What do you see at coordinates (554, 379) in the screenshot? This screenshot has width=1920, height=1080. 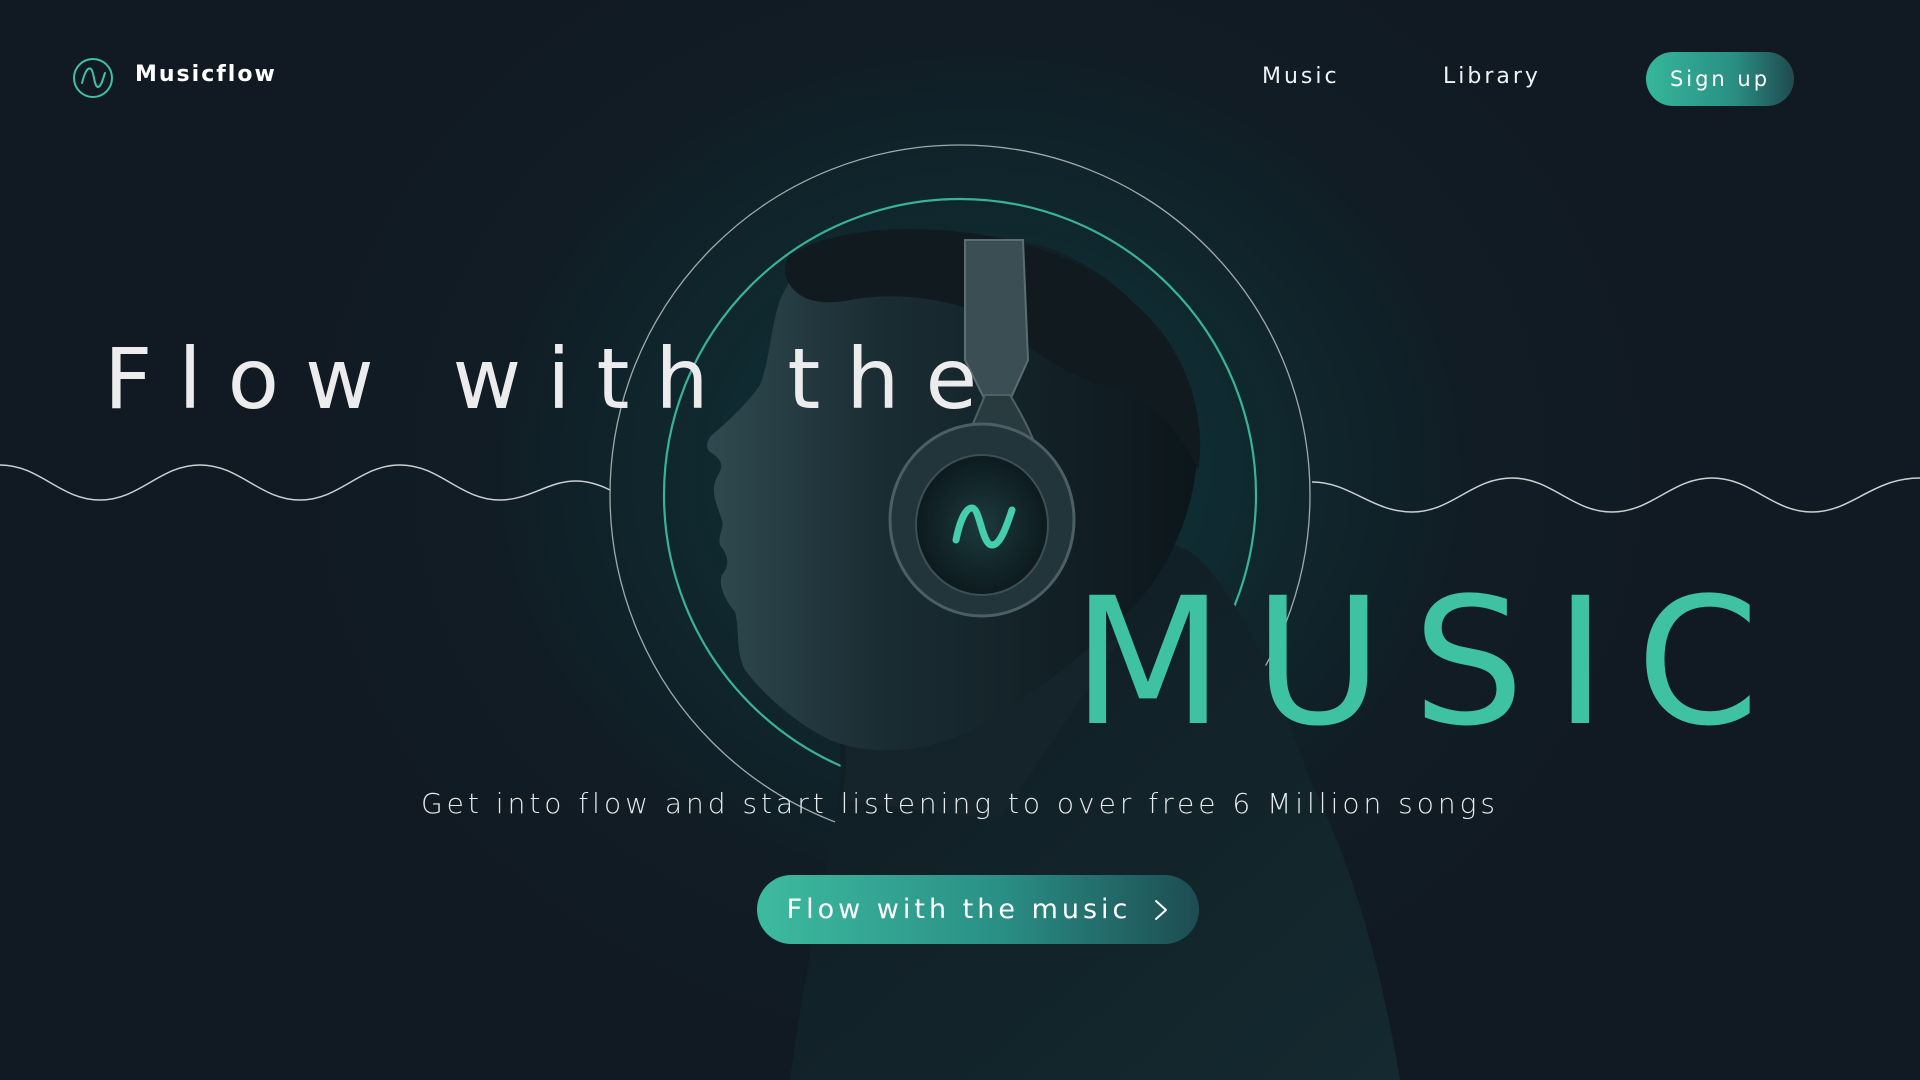 I see `hero-title-line1: Flow with the` at bounding box center [554, 379].